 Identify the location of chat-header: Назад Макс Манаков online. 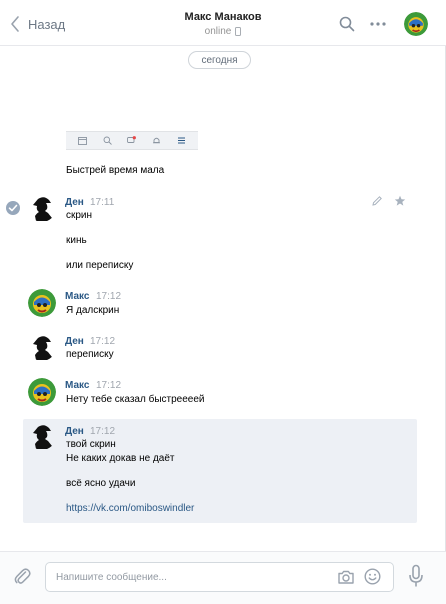
(223, 23).